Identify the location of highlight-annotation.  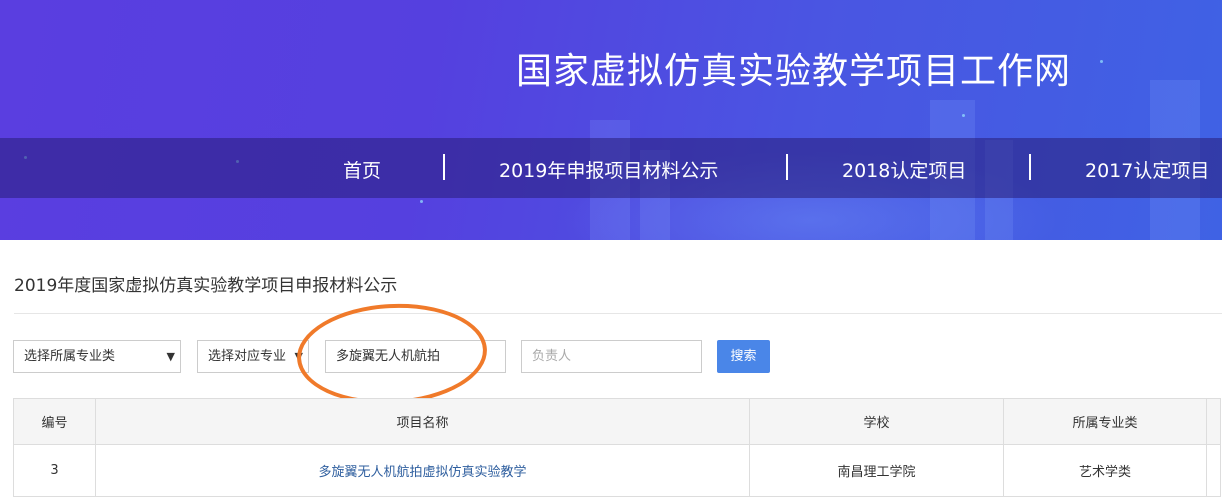
(392, 354).